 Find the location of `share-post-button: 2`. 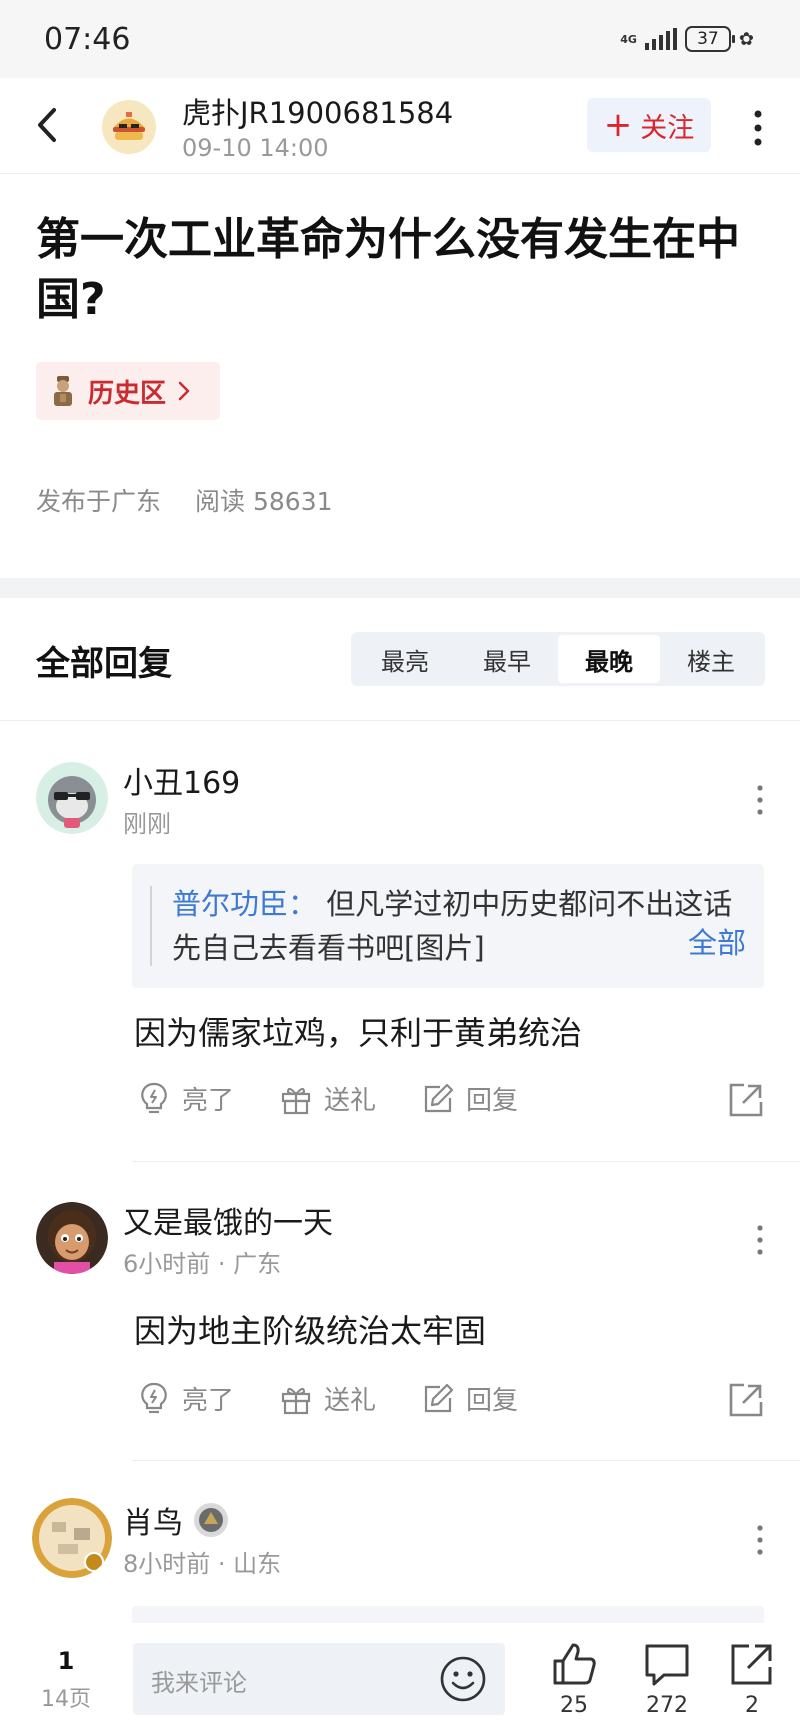

share-post-button: 2 is located at coordinates (752, 1678).